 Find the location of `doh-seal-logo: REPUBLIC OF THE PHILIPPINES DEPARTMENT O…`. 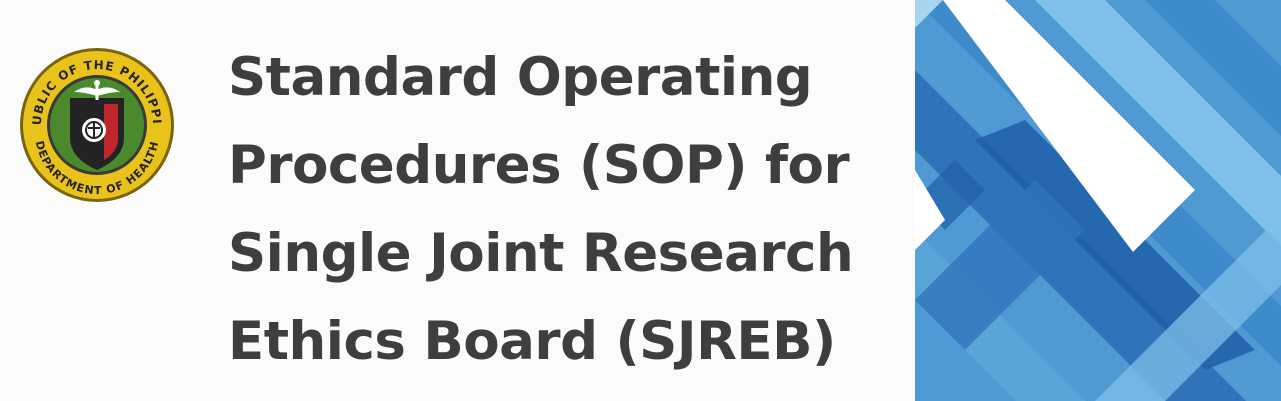

doh-seal-logo: REPUBLIC OF THE PHILIPPINES DEPARTMENT O… is located at coordinates (97, 125).